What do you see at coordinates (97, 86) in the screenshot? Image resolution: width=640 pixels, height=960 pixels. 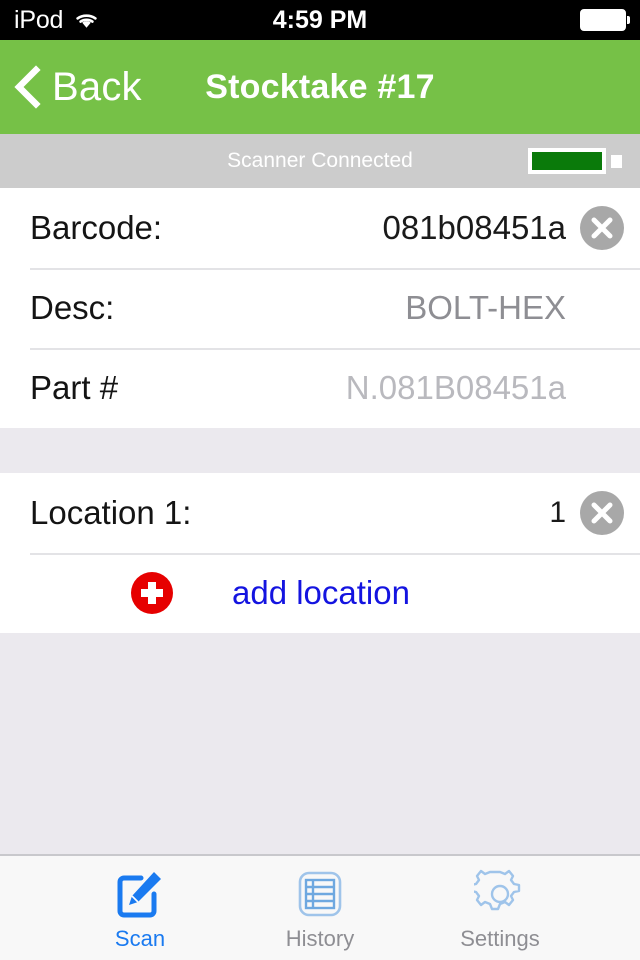 I see `back-button-label: Back` at bounding box center [97, 86].